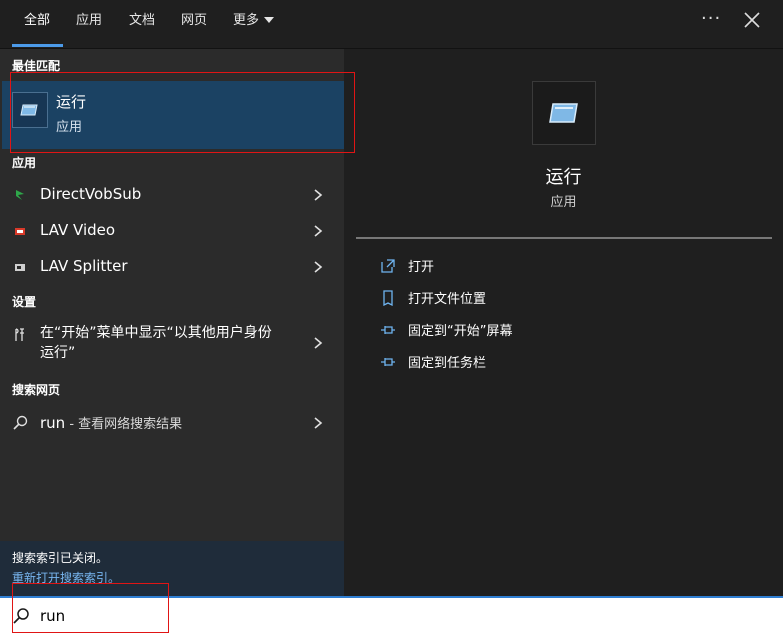 The image size is (783, 633). What do you see at coordinates (69, 127) in the screenshot?
I see `best-match-subtitle: 应用` at bounding box center [69, 127].